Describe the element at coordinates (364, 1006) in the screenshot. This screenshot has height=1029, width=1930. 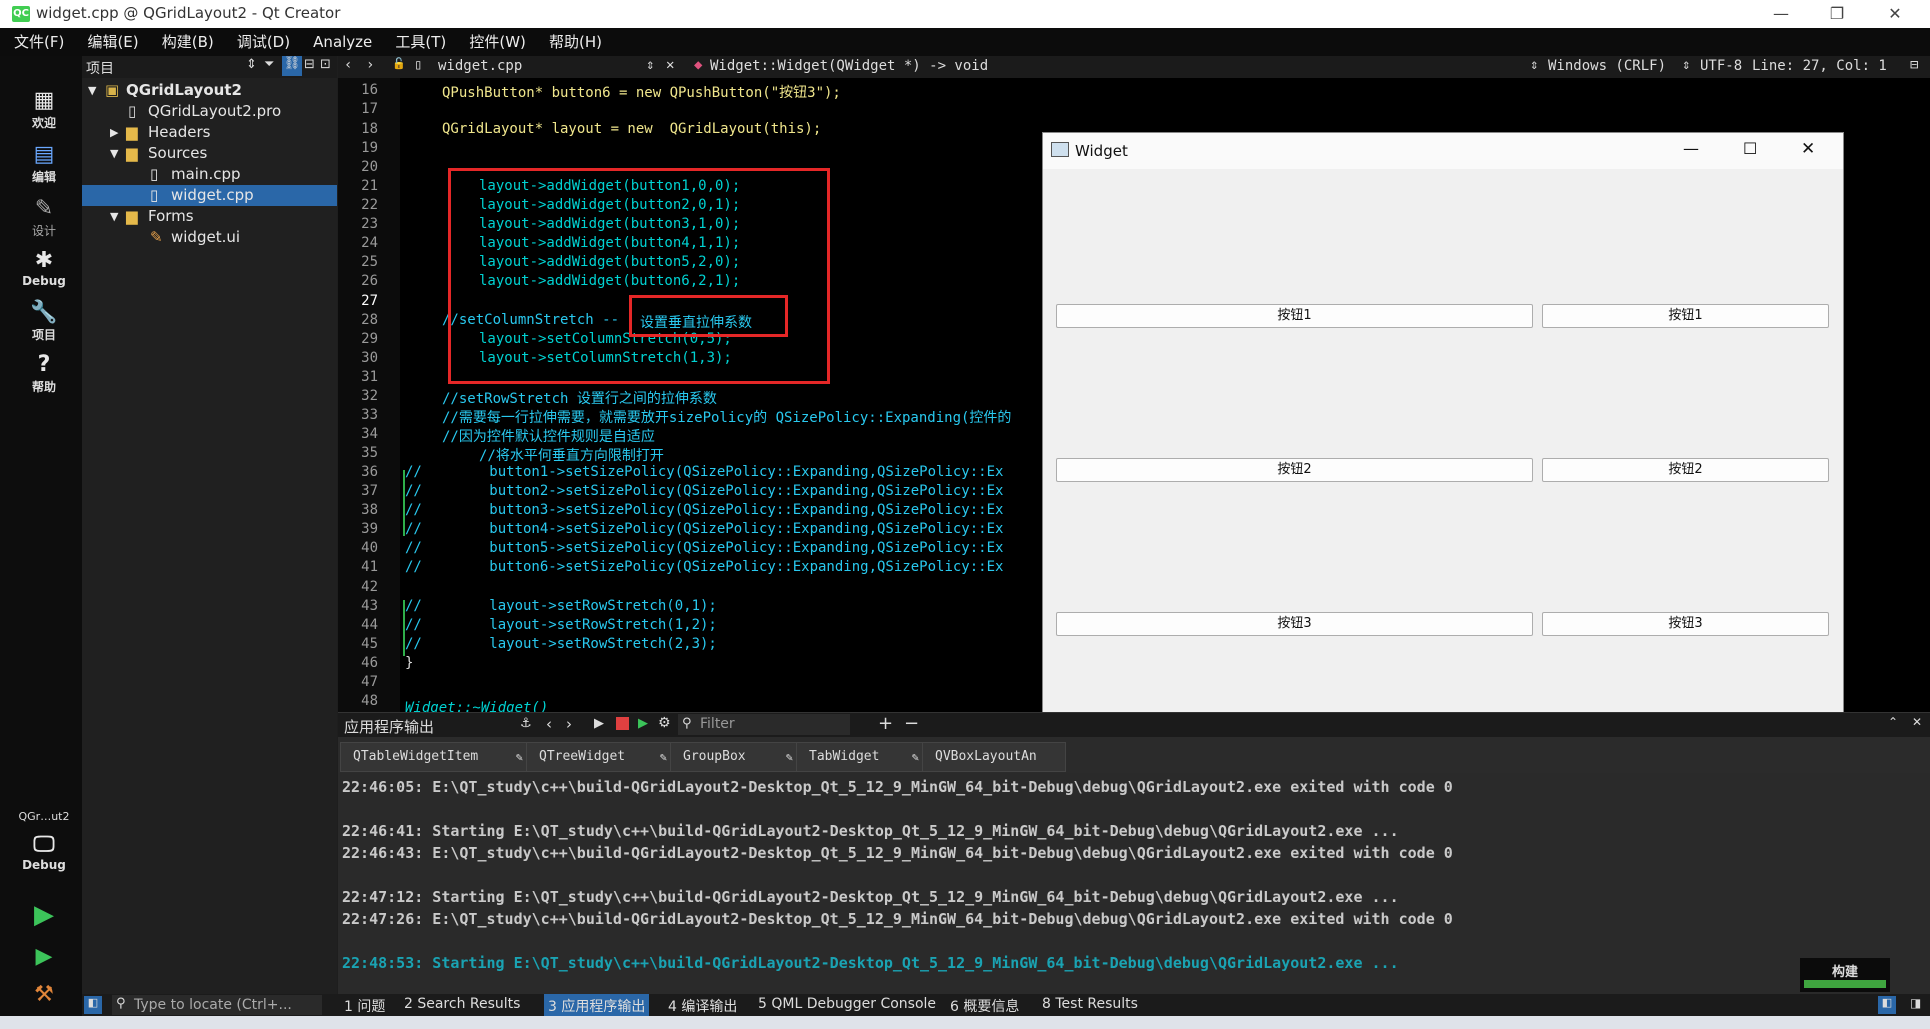
I see `status-tab-issues: 1 问题` at that location.